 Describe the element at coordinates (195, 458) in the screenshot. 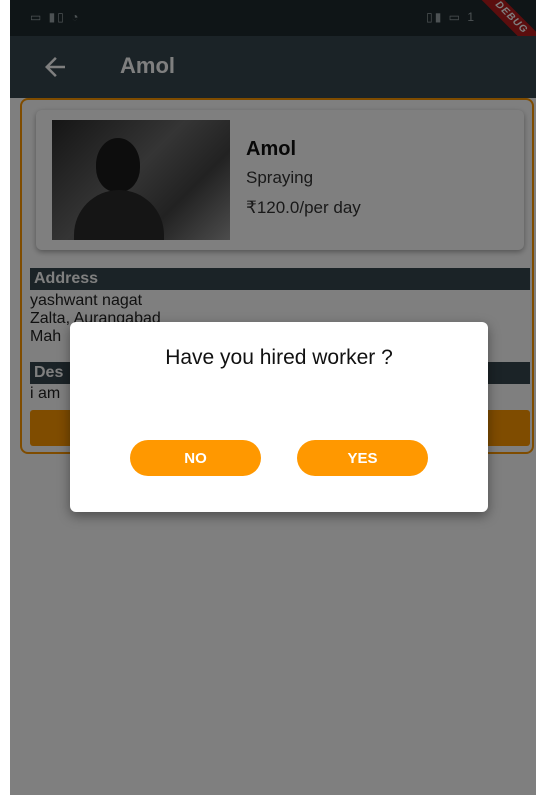

I see `no-button: NO` at that location.